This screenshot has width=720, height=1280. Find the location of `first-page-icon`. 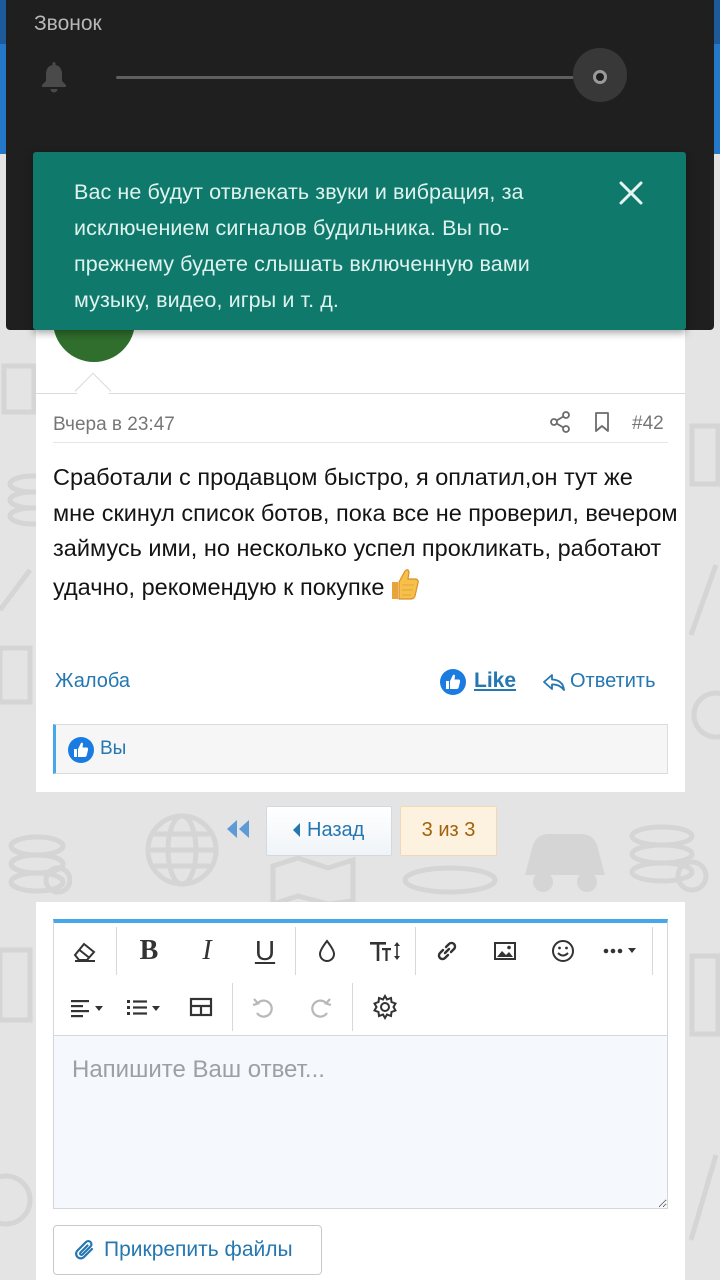

first-page-icon is located at coordinates (238, 829).